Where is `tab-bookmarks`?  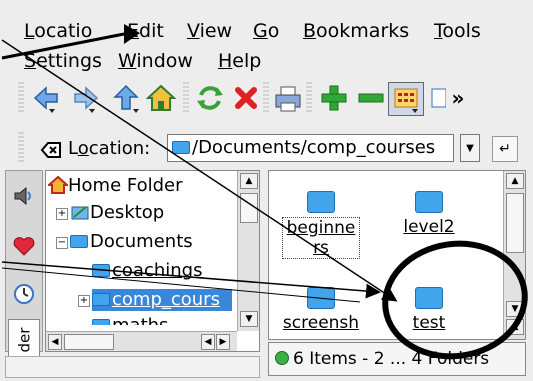
tab-bookmarks is located at coordinates (24, 246).